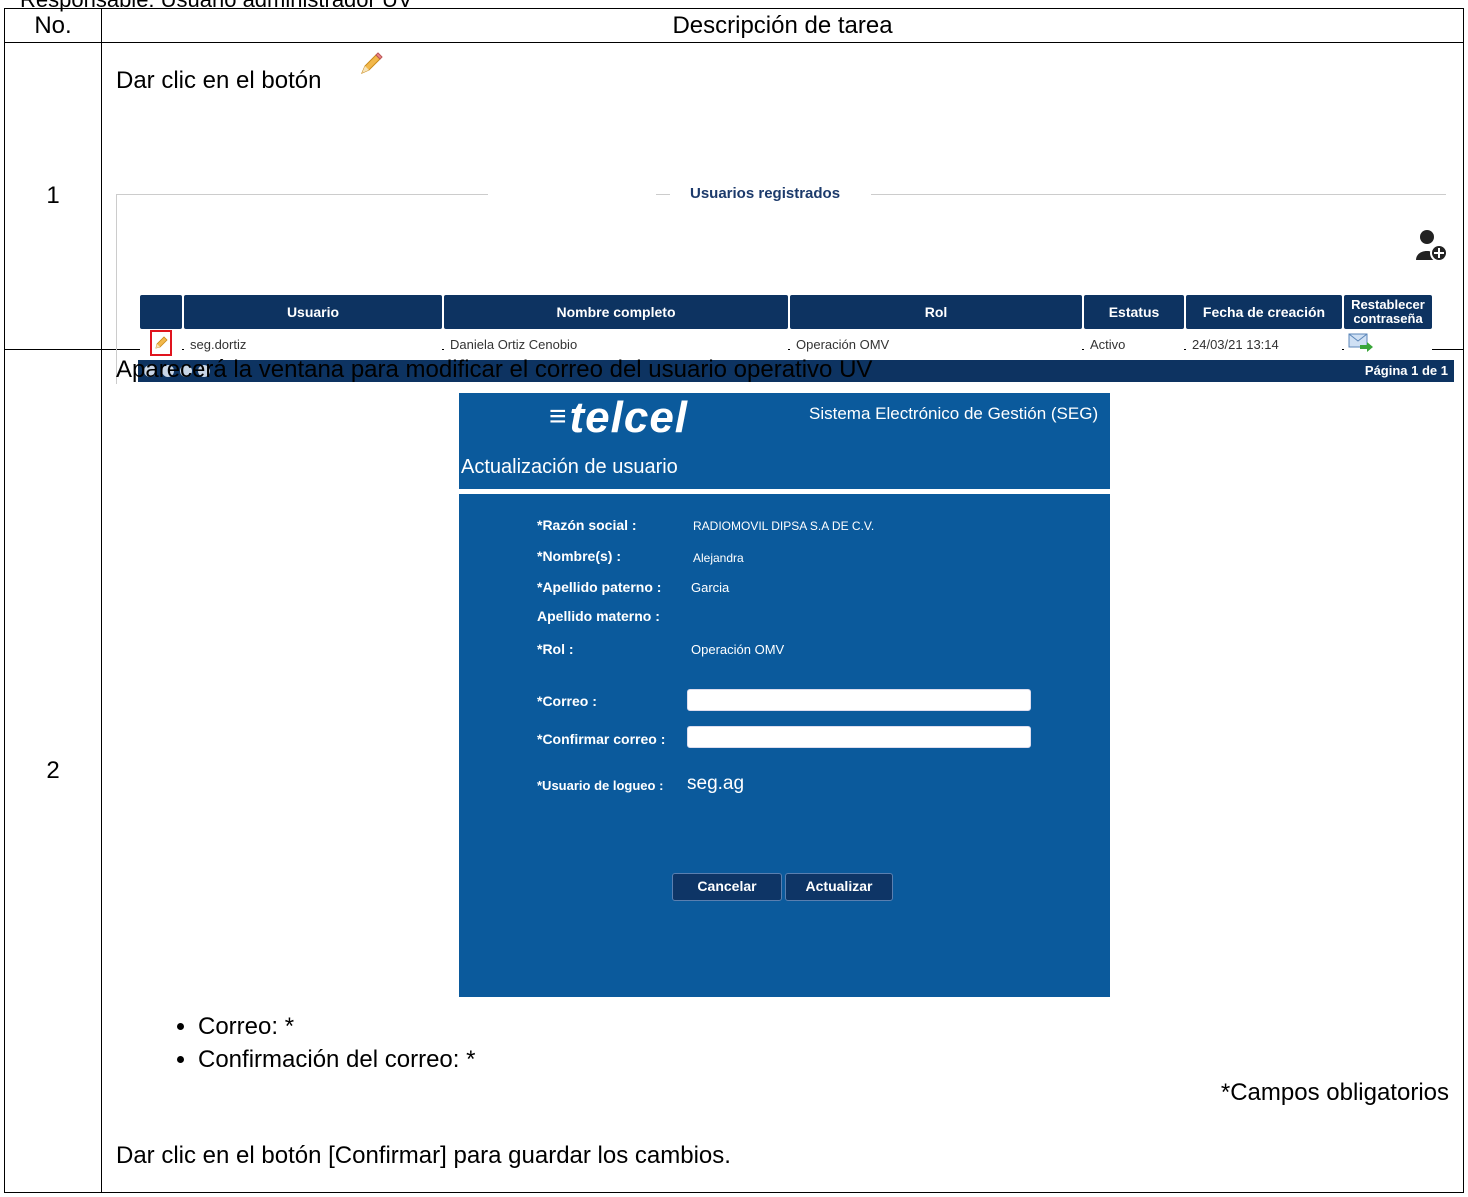 The height and width of the screenshot is (1197, 1468). I want to click on panel-border-right, so click(1158, 194).